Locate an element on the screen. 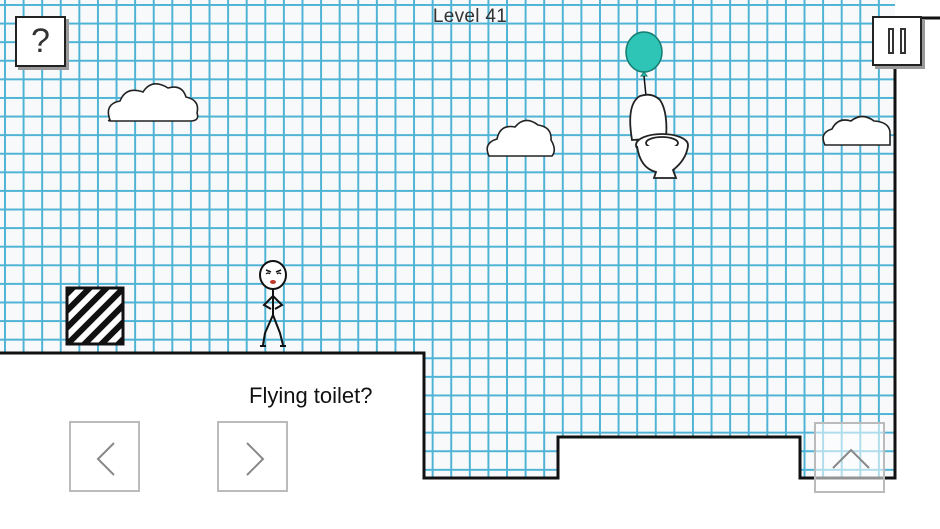 The height and width of the screenshot is (529, 940). move-left-button is located at coordinates (104, 456).